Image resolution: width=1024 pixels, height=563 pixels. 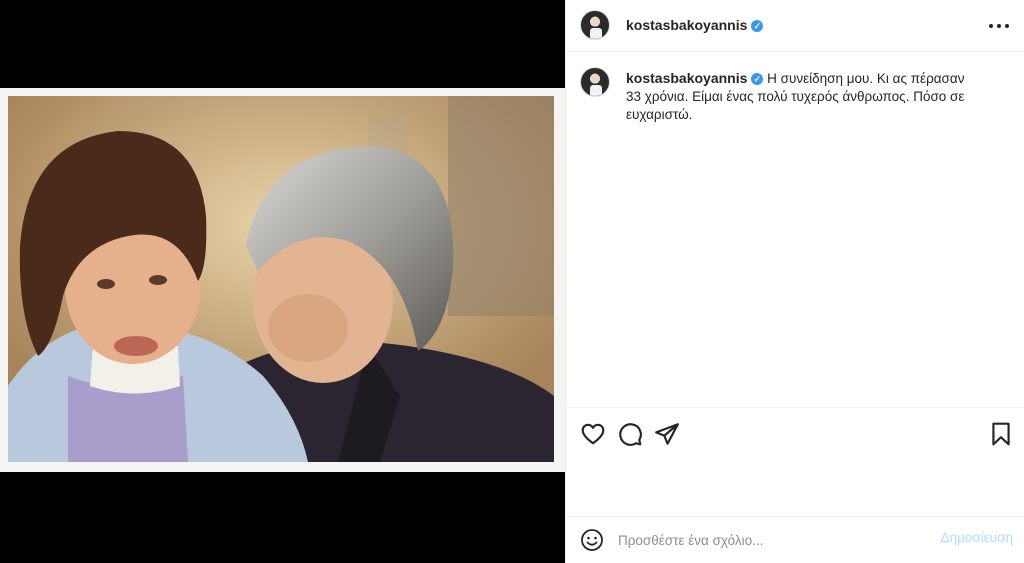 I want to click on post-action-bar, so click(x=795, y=462).